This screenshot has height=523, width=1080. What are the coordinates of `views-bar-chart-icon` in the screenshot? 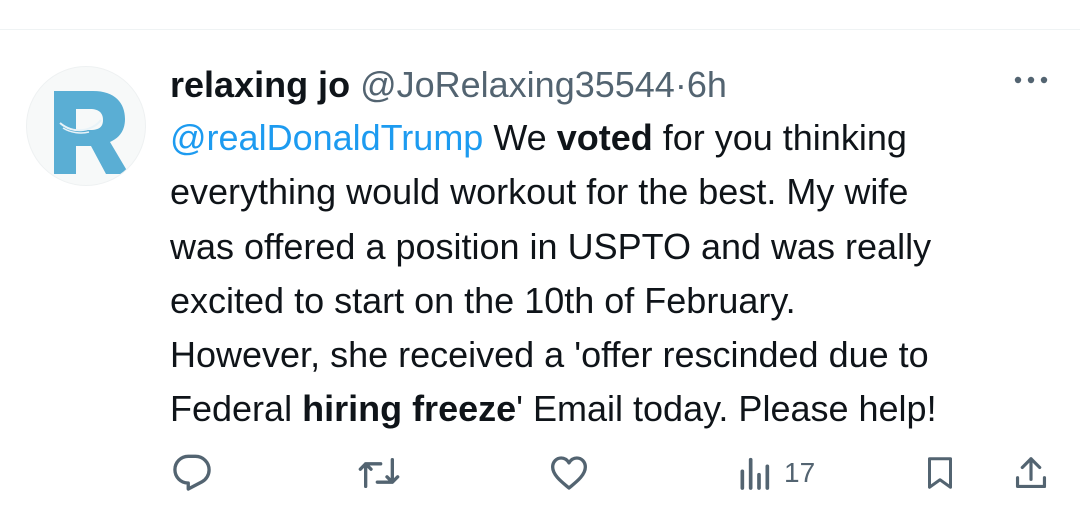 It's located at (755, 473).